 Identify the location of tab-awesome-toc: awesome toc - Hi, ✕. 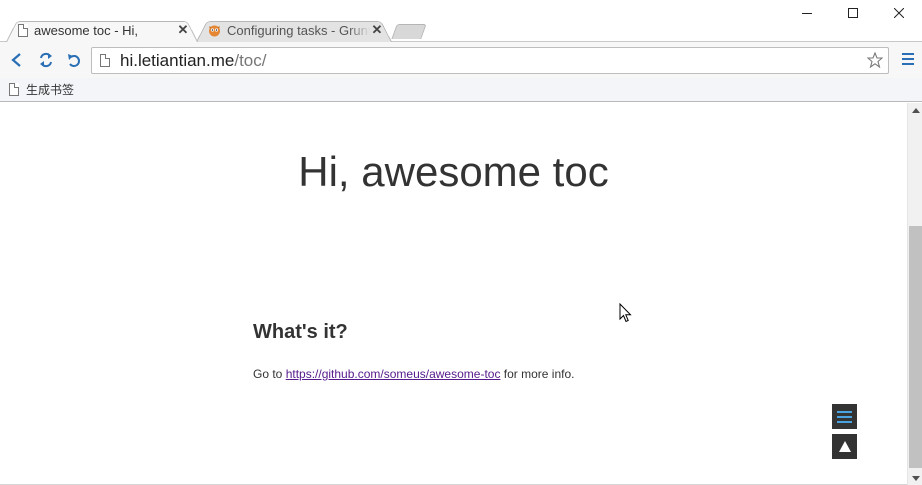
(102, 30).